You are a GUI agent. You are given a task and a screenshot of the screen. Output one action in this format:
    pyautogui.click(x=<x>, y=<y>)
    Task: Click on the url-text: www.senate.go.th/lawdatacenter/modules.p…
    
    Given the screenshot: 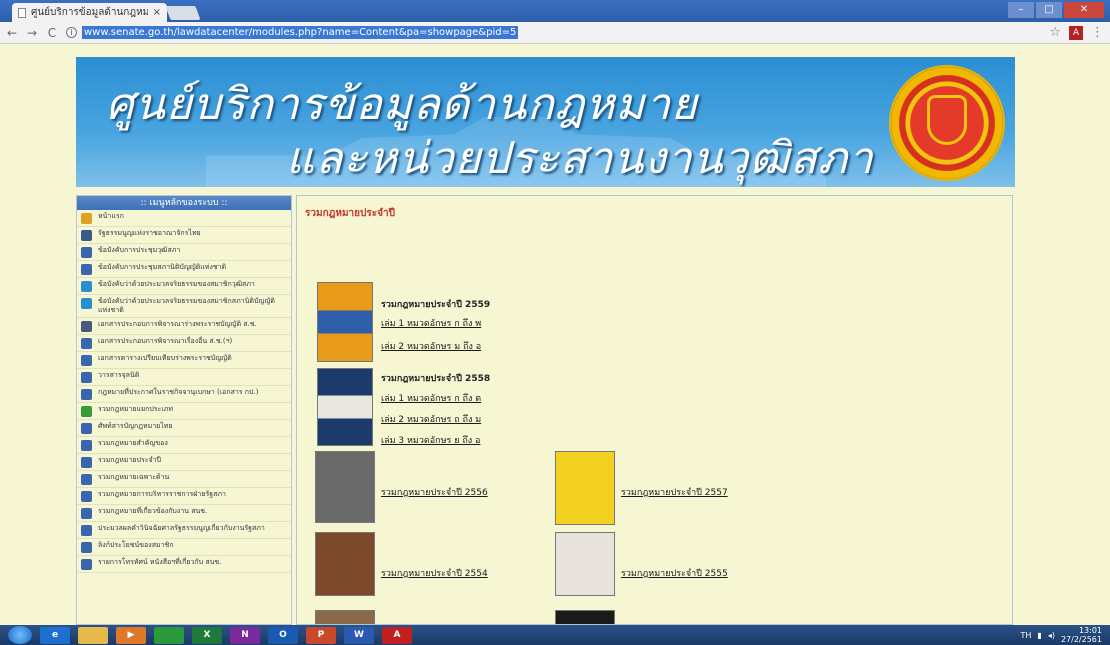 What is the action you would take?
    pyautogui.click(x=300, y=32)
    